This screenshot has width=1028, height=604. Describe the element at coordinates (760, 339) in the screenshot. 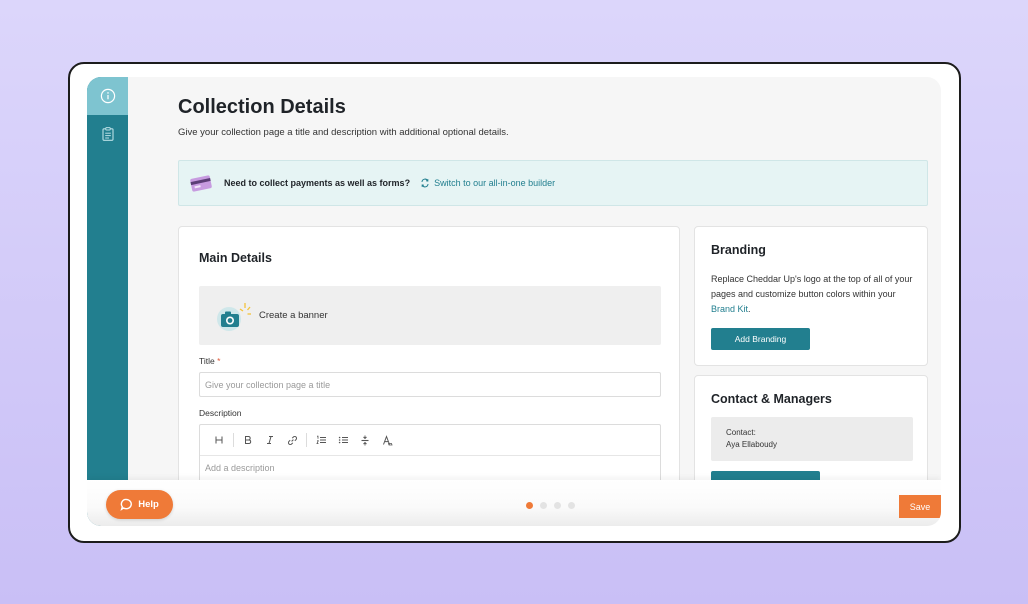

I see `add-branding-button: Add Branding` at that location.